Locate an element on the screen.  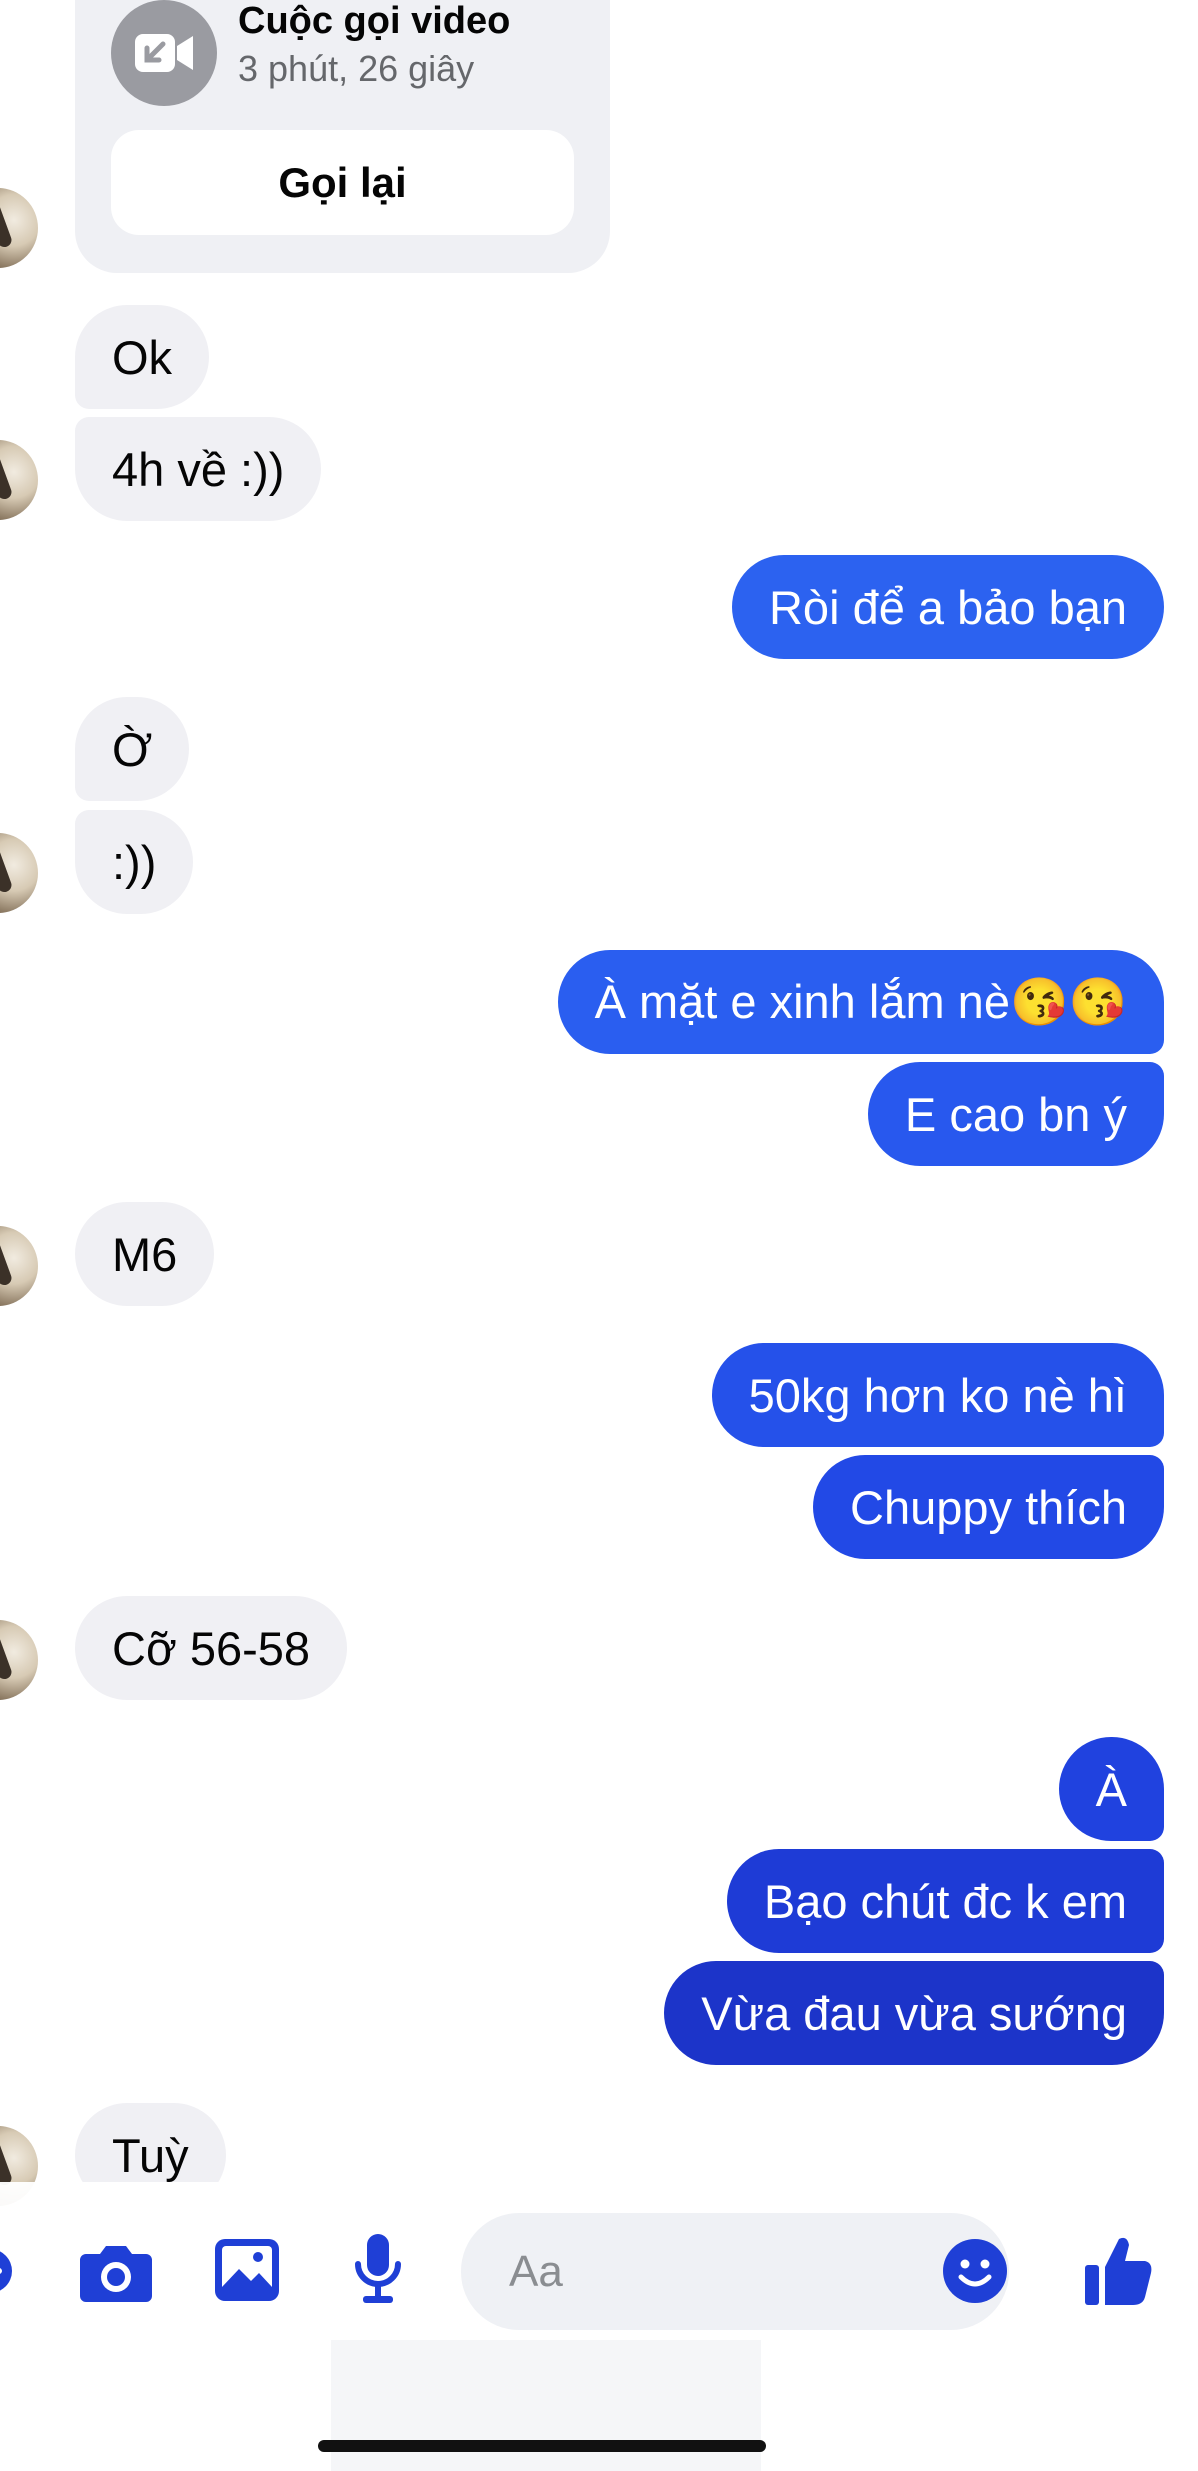
callback-button: Gọi lại is located at coordinates (342, 182).